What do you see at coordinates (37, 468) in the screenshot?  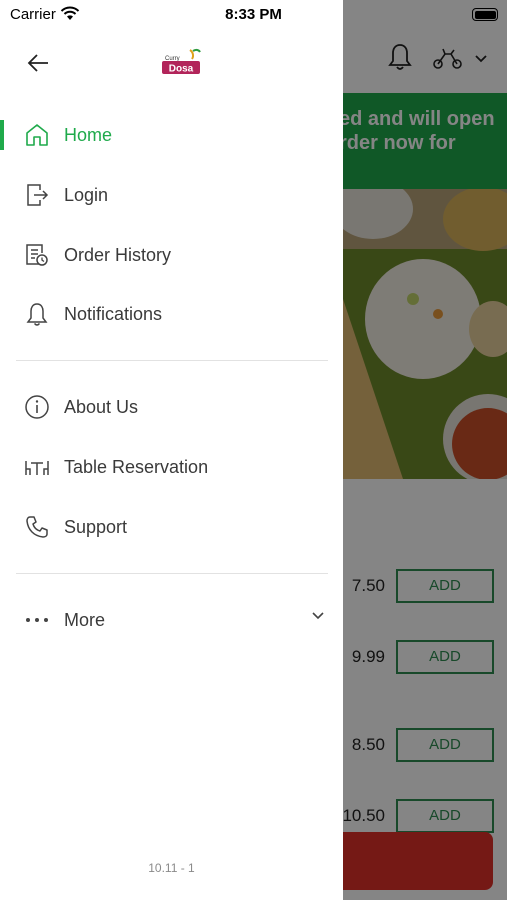 I see `table-icon` at bounding box center [37, 468].